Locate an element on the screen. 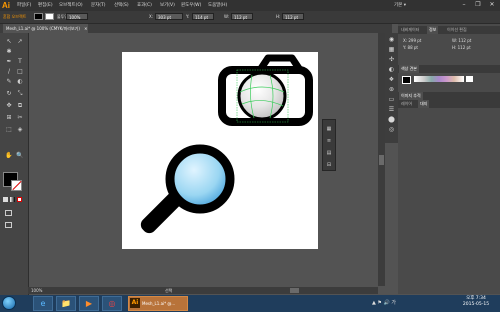  illustrator-logo: Ai is located at coordinates (6, 5).